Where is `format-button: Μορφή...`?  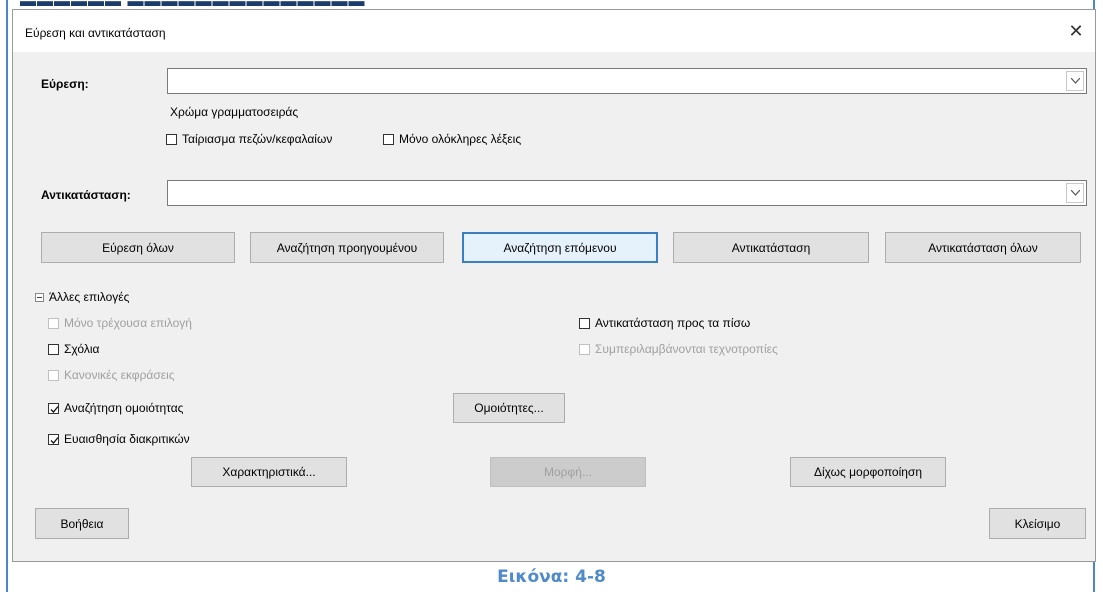
format-button: Μορφή... is located at coordinates (568, 472).